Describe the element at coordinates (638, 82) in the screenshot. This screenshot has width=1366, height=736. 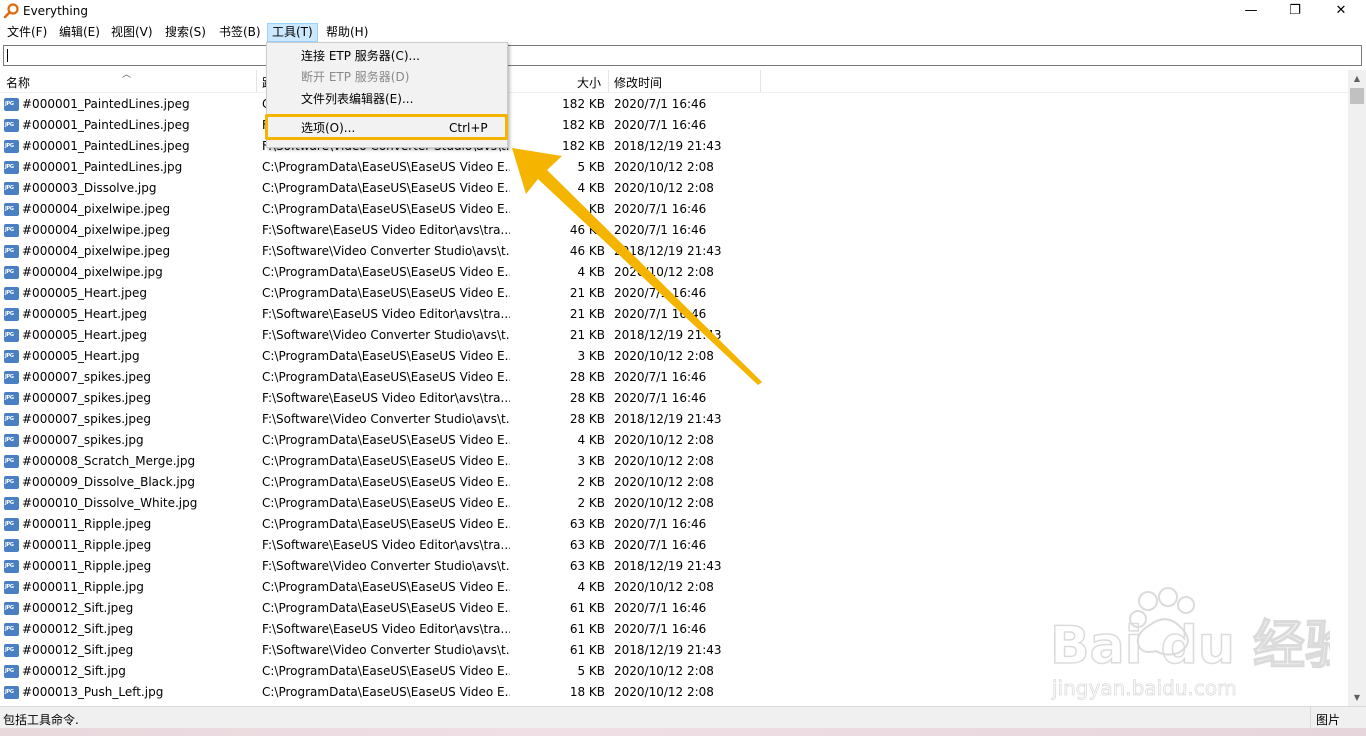
I see `column-date-modified: 修改时间` at that location.